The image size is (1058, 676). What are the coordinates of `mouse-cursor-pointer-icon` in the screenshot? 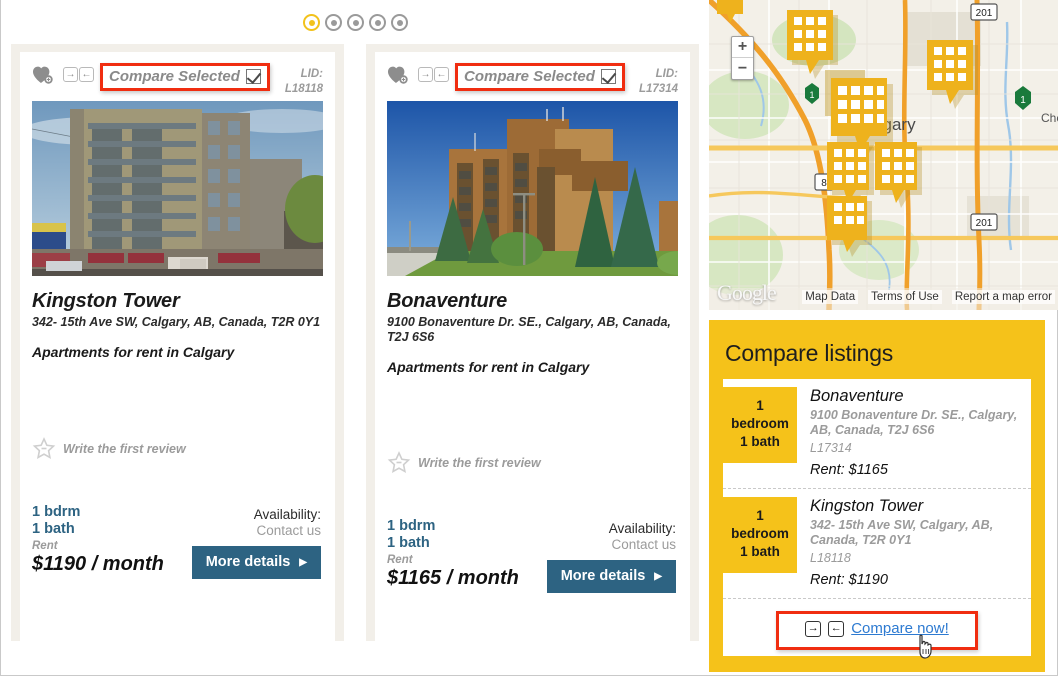 It's located at (925, 646).